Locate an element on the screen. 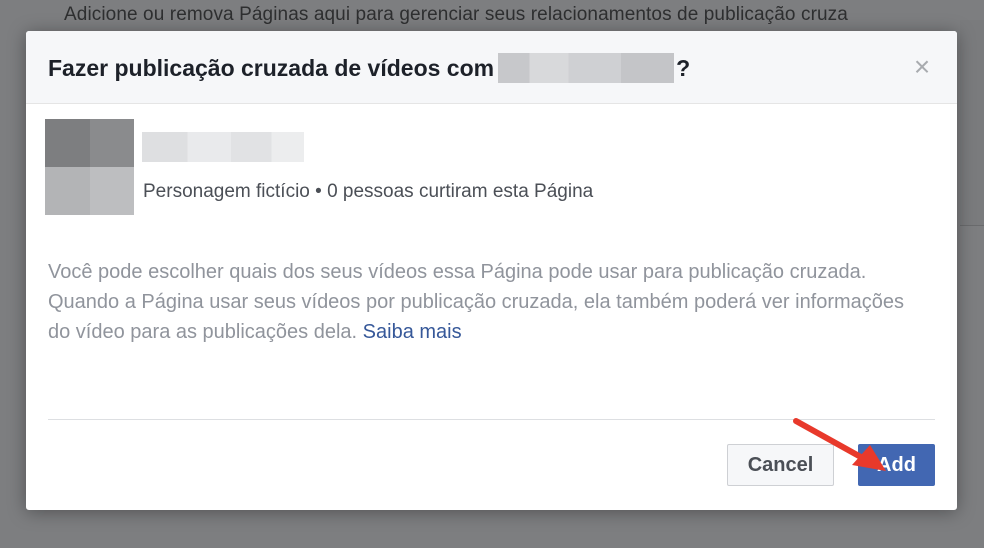 The height and width of the screenshot is (548, 984). redacted-page-name is located at coordinates (586, 68).